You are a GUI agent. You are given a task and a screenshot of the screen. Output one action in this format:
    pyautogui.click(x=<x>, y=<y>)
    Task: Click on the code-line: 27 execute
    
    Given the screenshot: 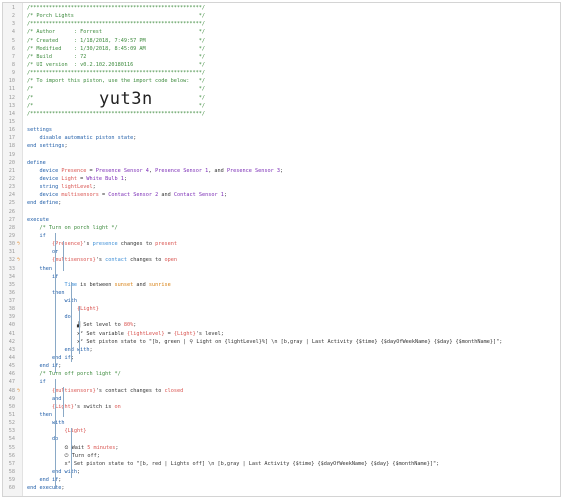 What is the action you would take?
    pyautogui.click(x=281, y=220)
    